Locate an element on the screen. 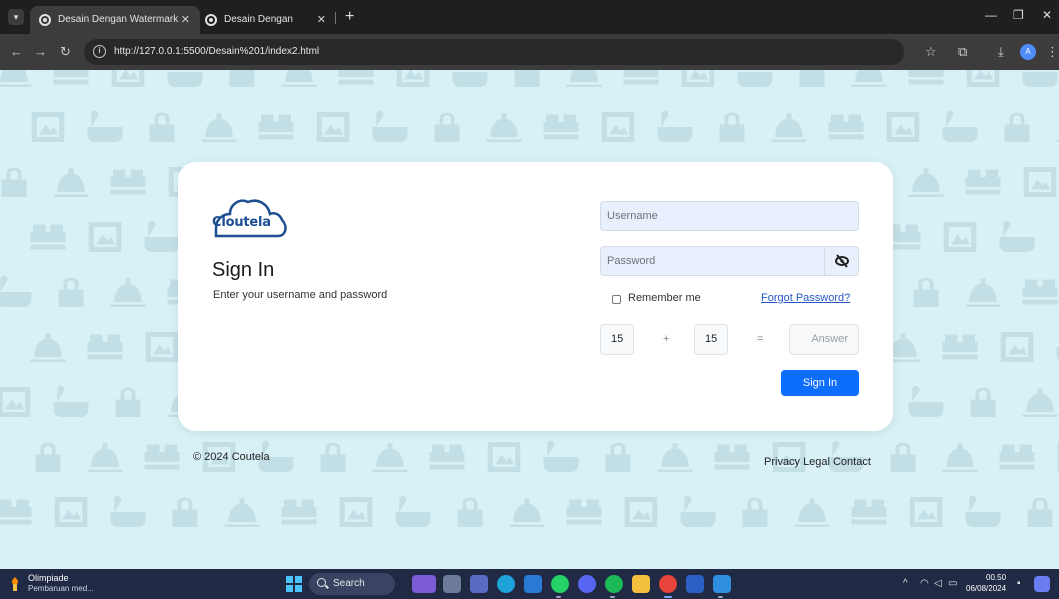 This screenshot has width=1059, height=599. spotify-app-icon is located at coordinates (614, 584).